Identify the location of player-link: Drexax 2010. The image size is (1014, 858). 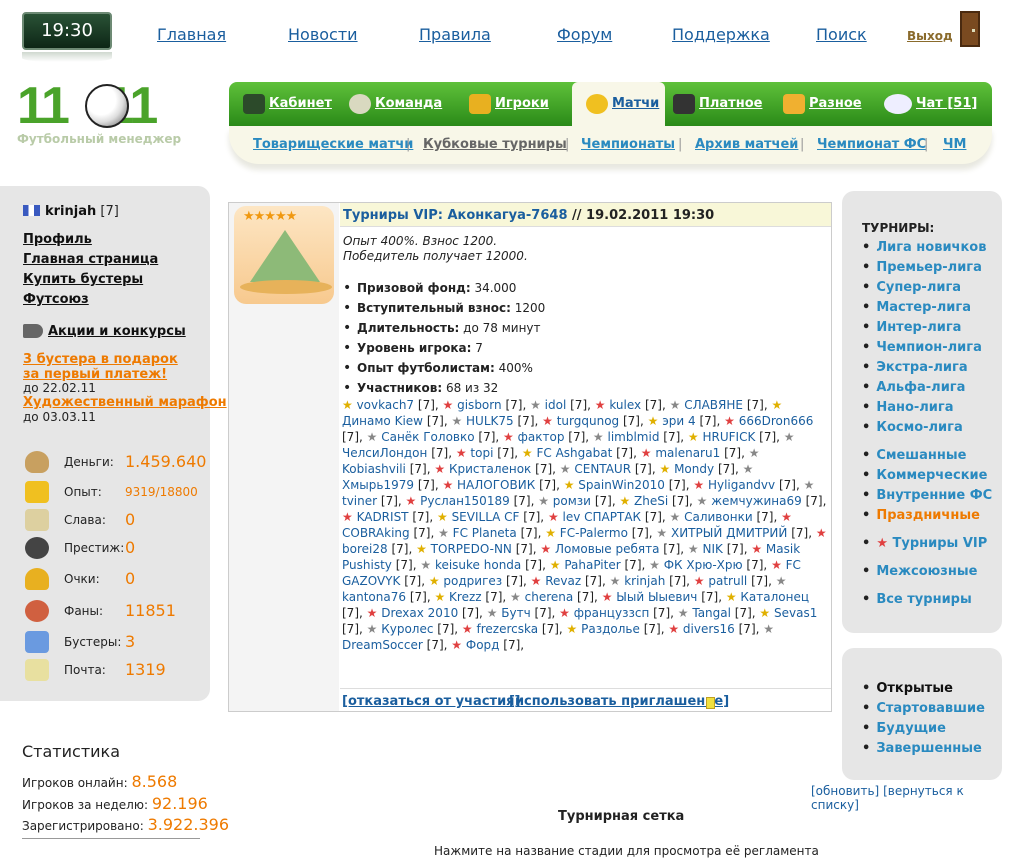
(419, 613).